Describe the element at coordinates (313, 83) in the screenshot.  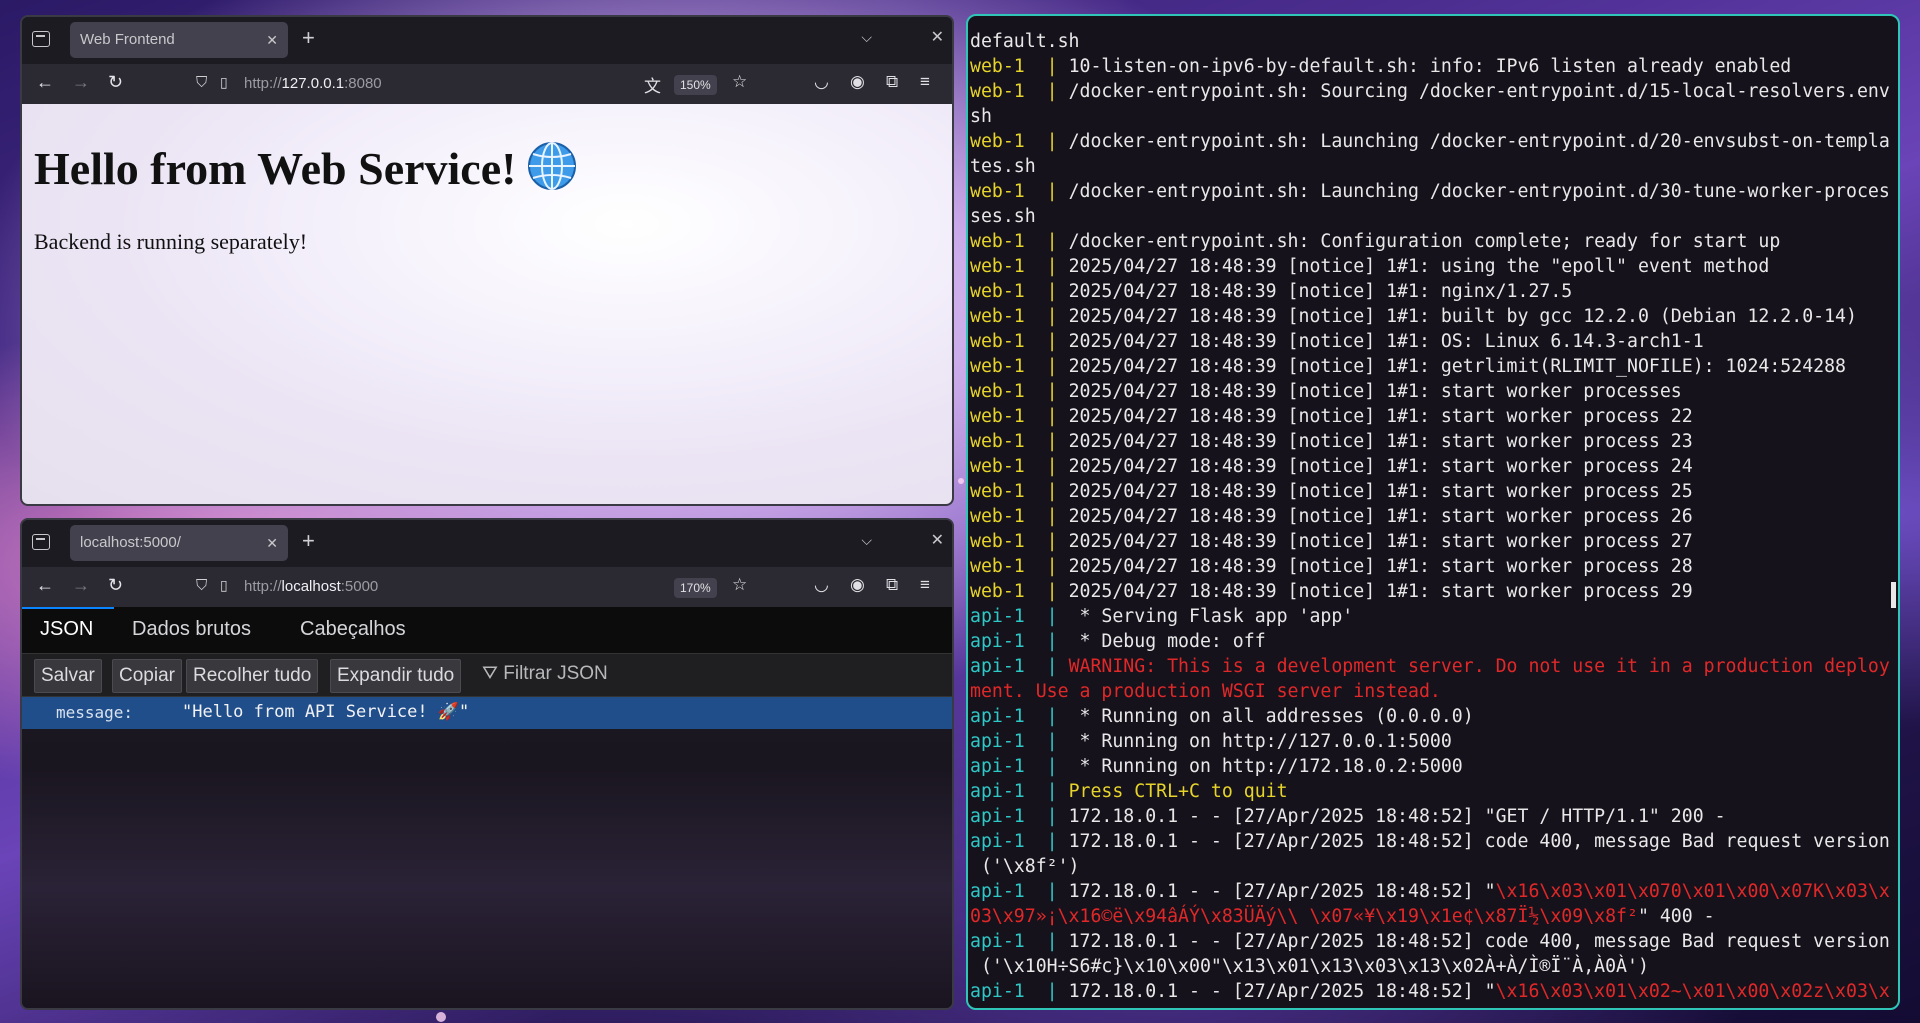
I see `url-text: http://127.0.0.1:8080` at that location.